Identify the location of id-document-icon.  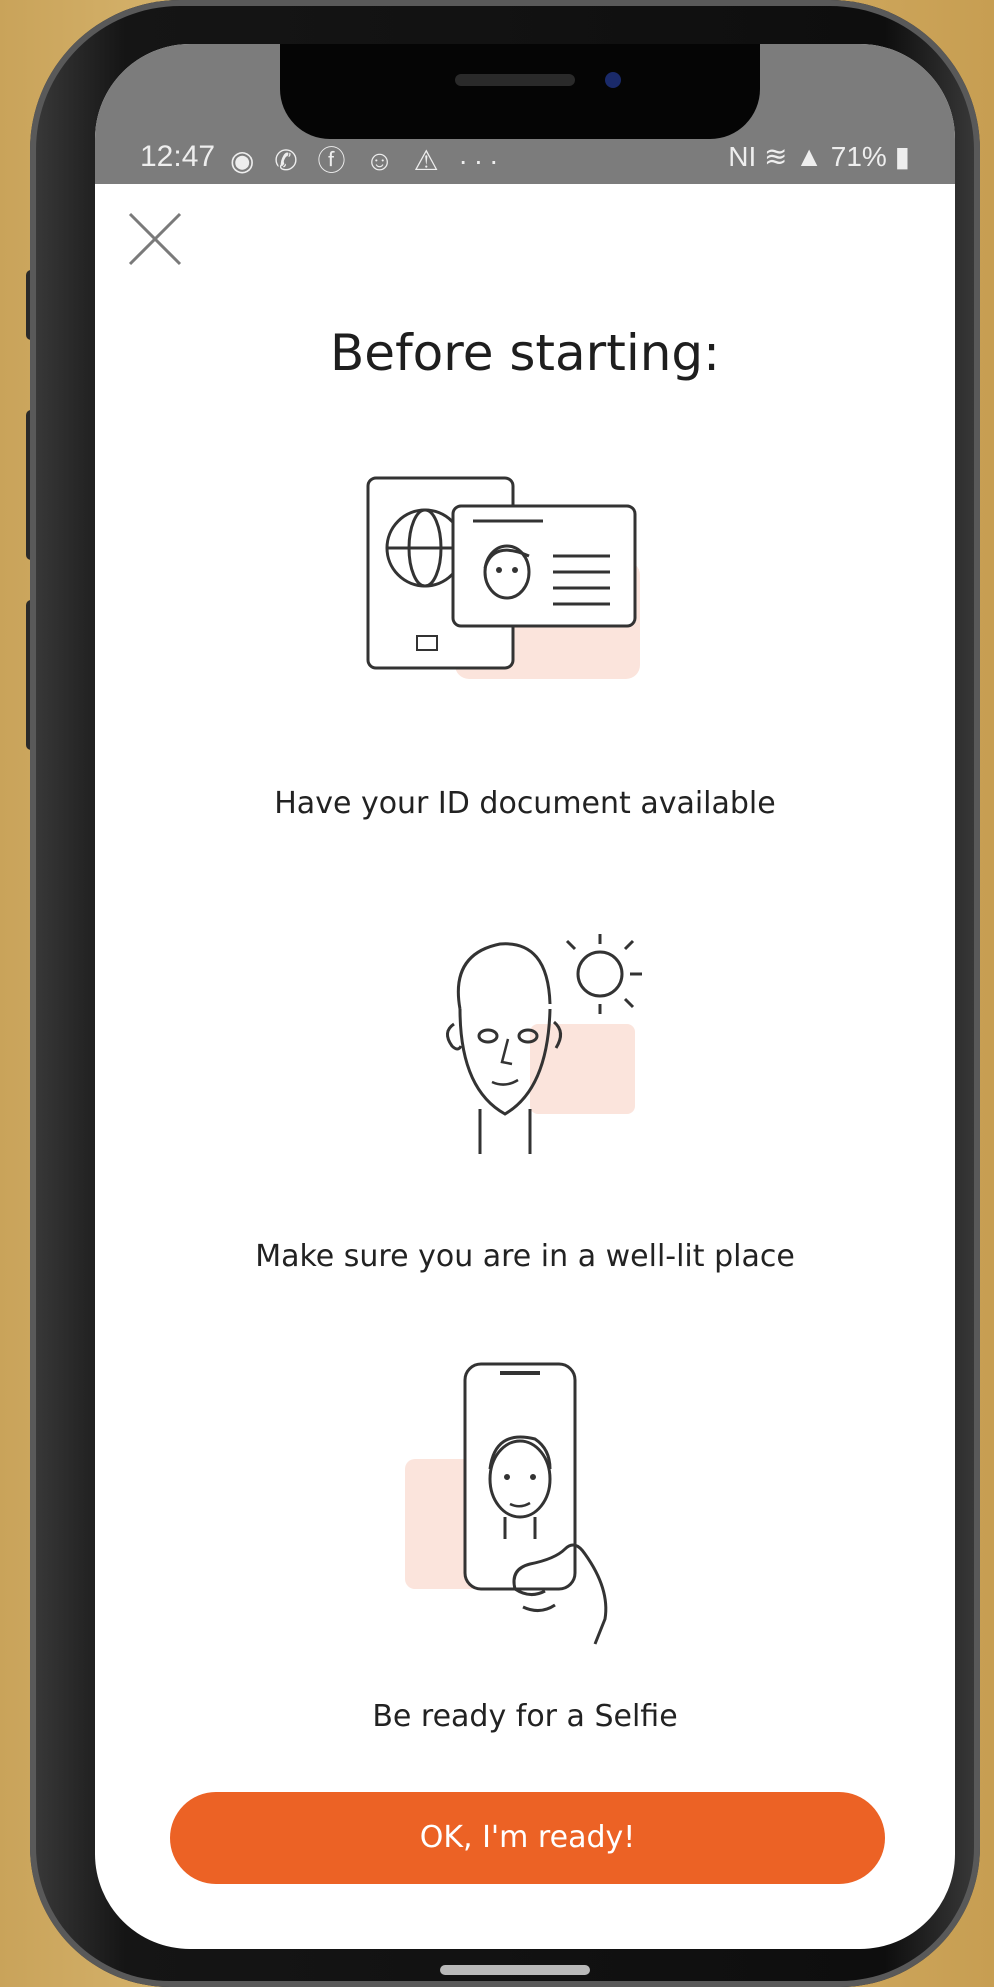
(525, 593).